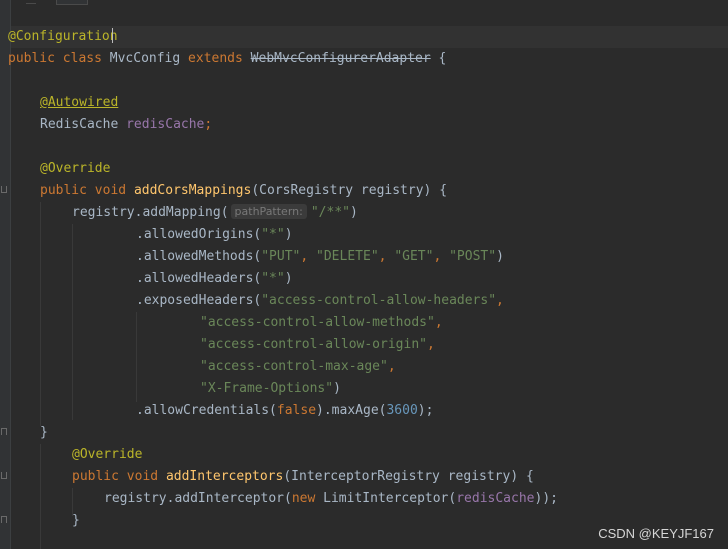 This screenshot has width=728, height=549. I want to click on code-line: "access-control-allow-methods",, so click(321, 323).